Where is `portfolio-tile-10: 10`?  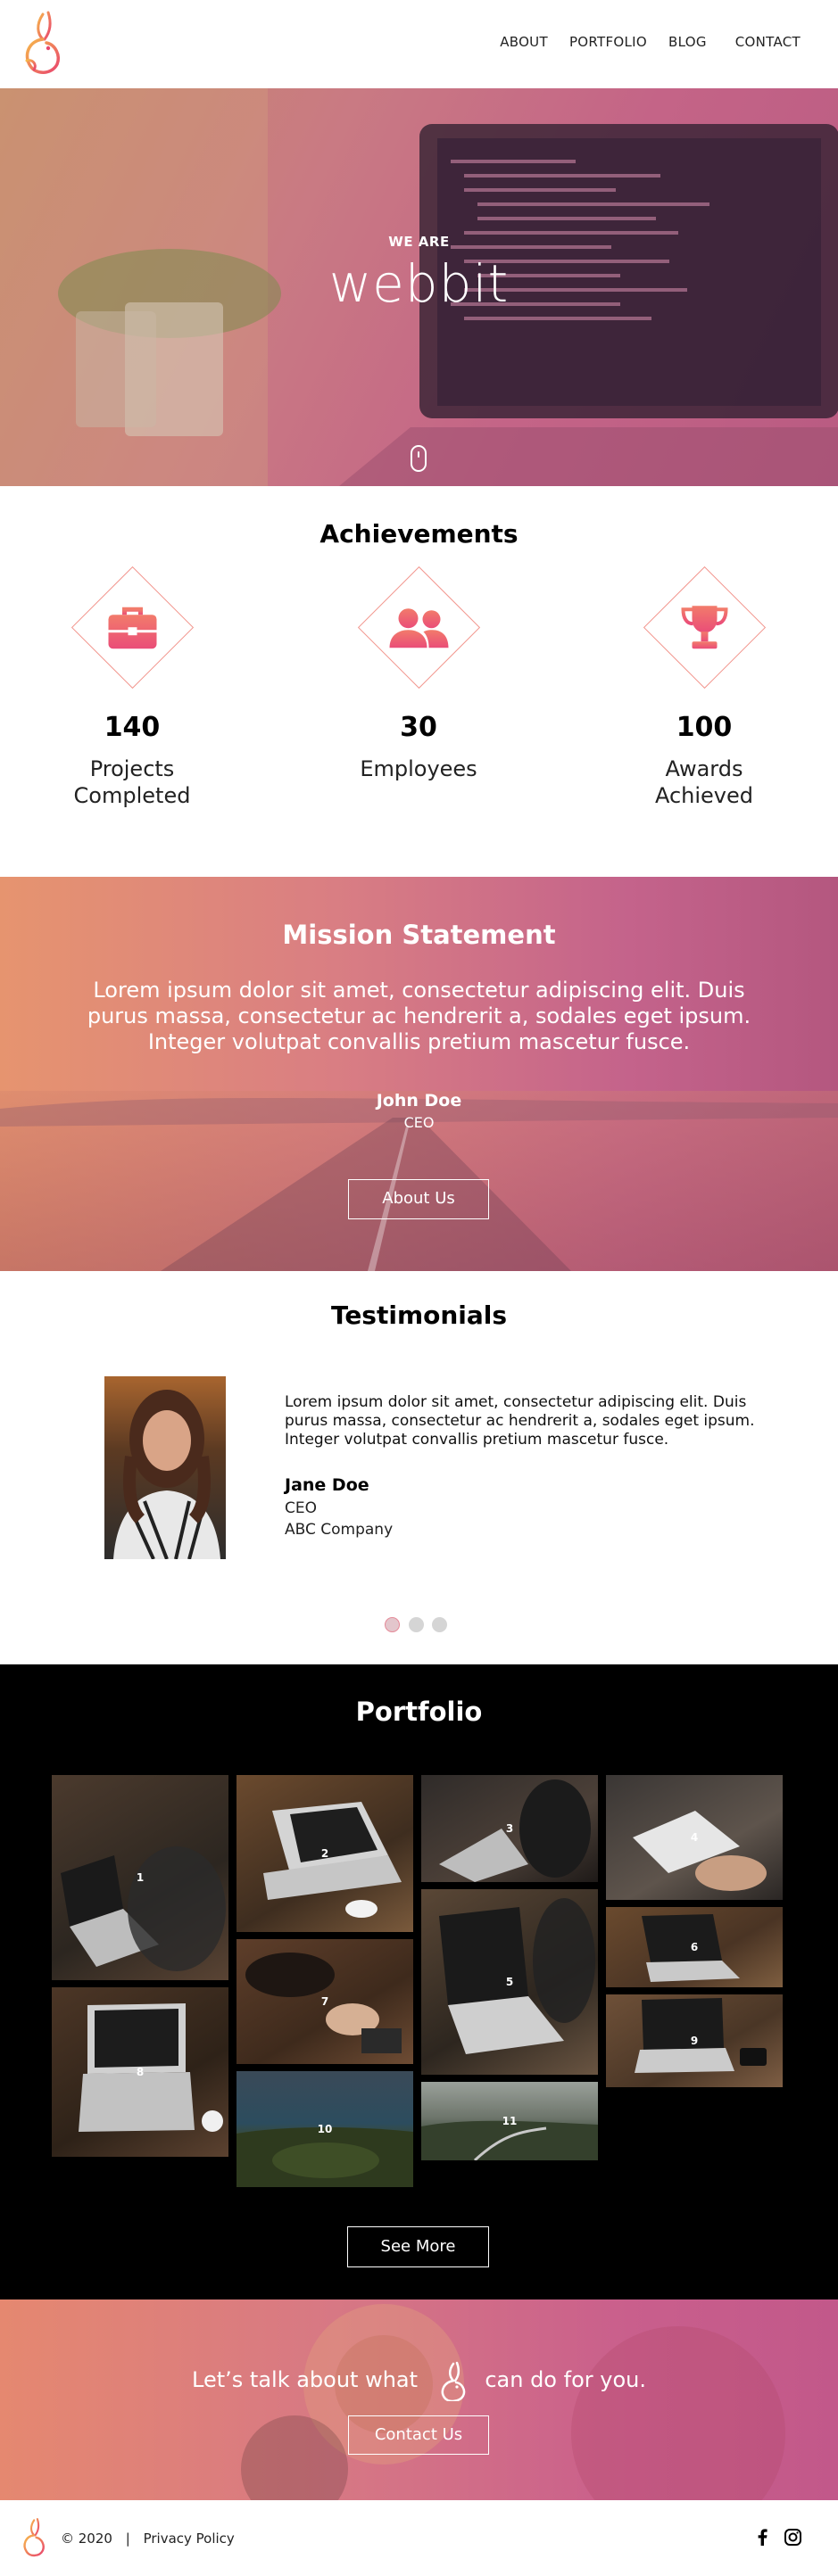 portfolio-tile-10: 10 is located at coordinates (324, 2129).